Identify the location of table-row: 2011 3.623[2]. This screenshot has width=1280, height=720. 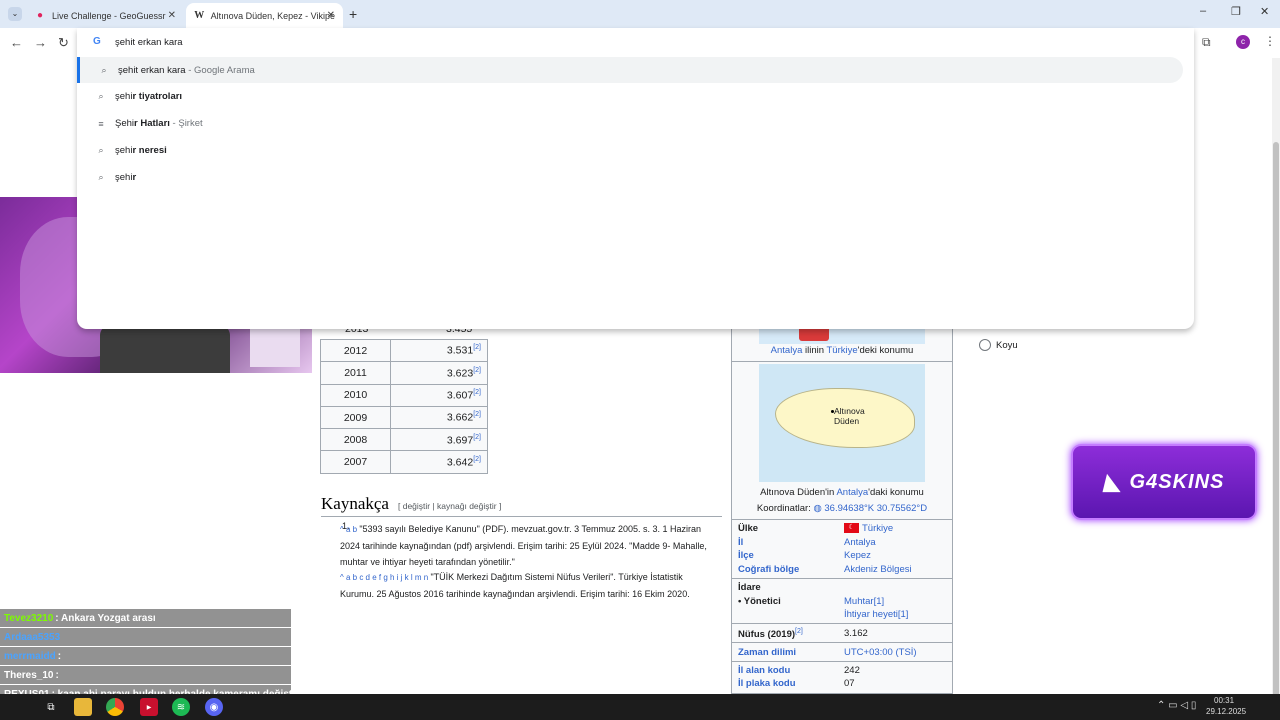
(404, 373).